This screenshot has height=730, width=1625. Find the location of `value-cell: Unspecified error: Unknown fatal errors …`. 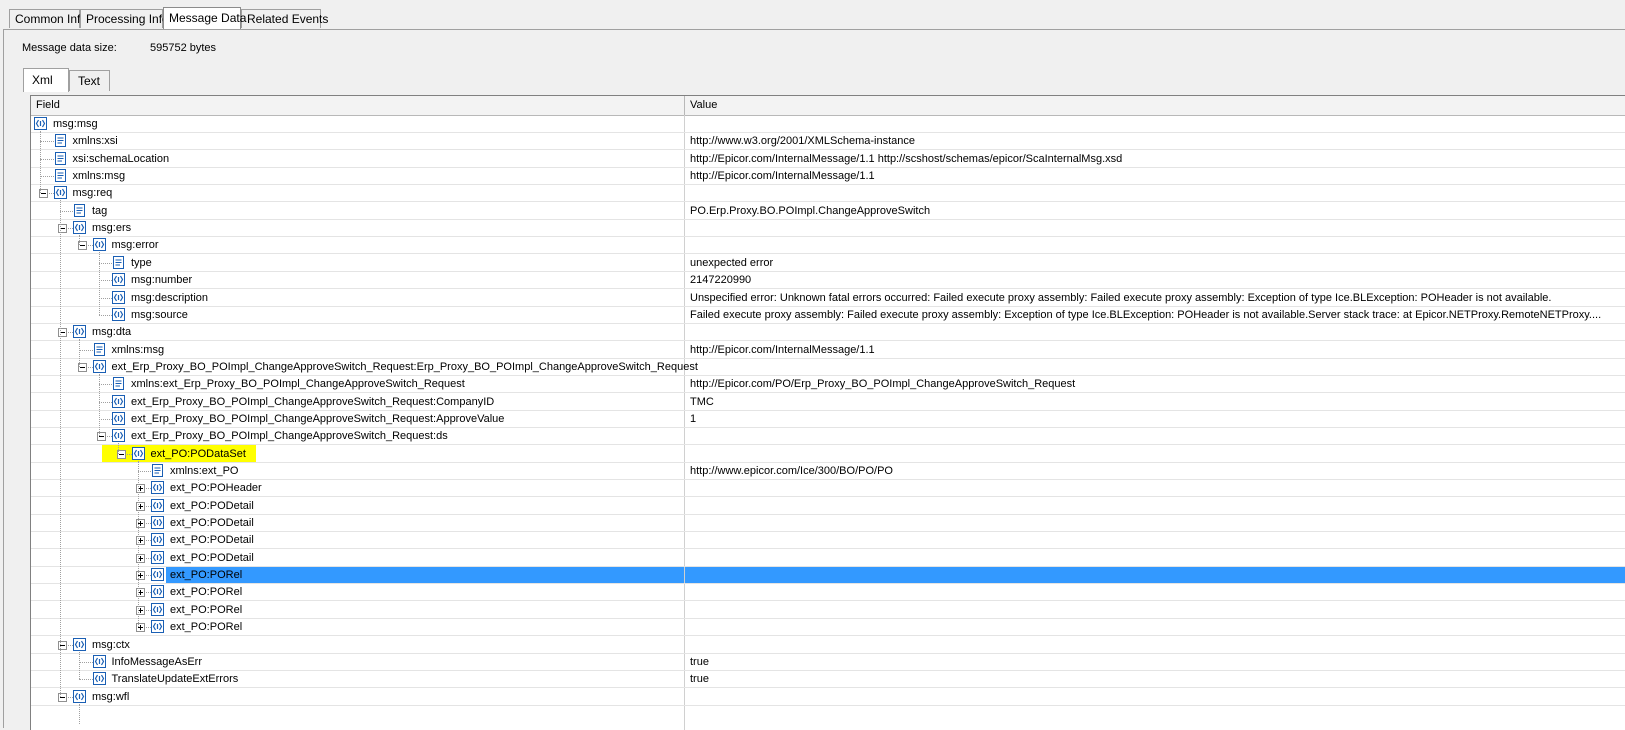

value-cell: Unspecified error: Unknown fatal errors … is located at coordinates (1155, 298).